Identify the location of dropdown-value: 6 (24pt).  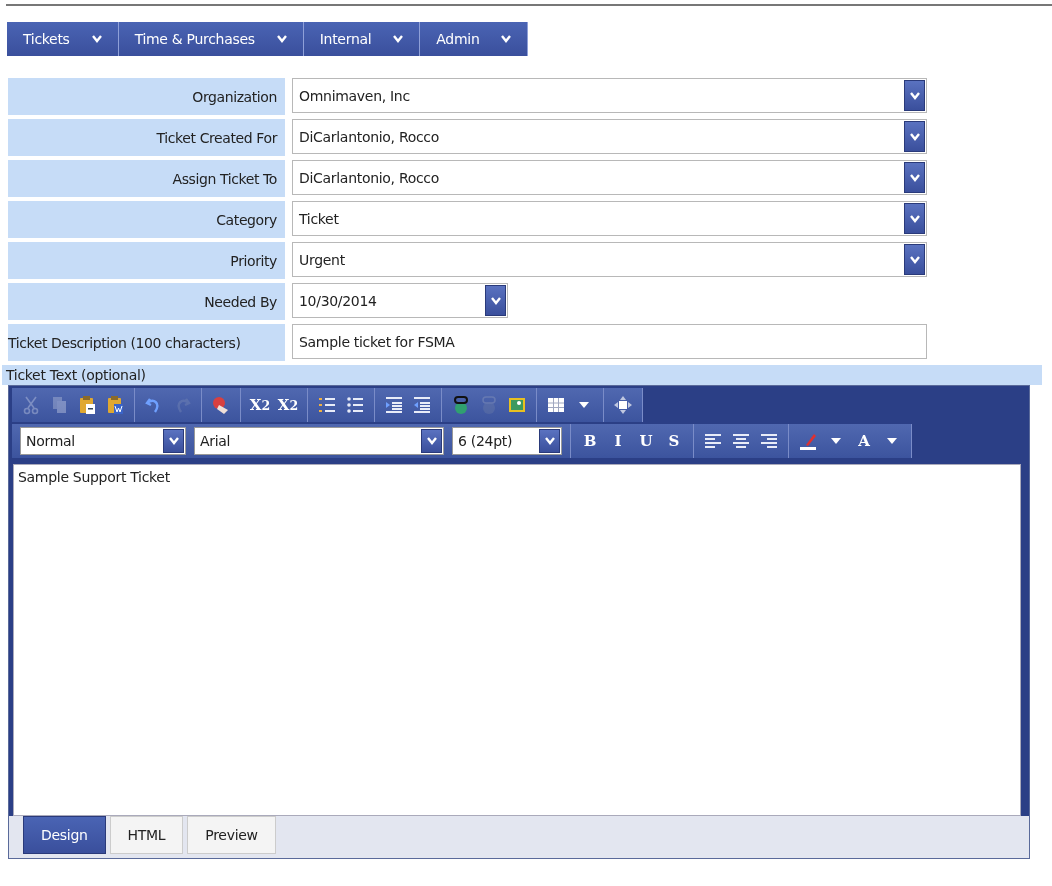
(485, 441).